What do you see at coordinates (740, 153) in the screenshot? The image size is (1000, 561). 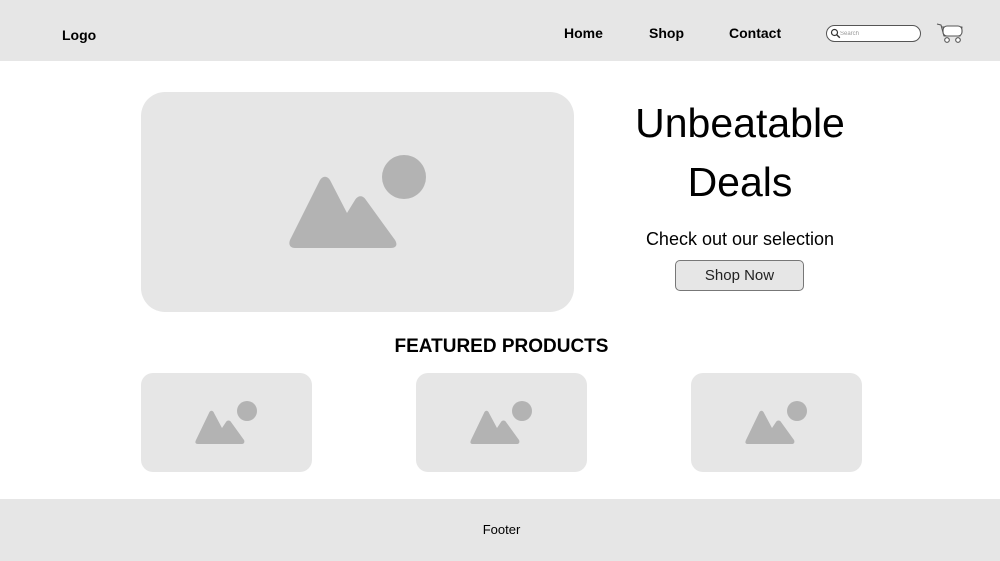 I see `hero-title: Unbeatable Deals` at bounding box center [740, 153].